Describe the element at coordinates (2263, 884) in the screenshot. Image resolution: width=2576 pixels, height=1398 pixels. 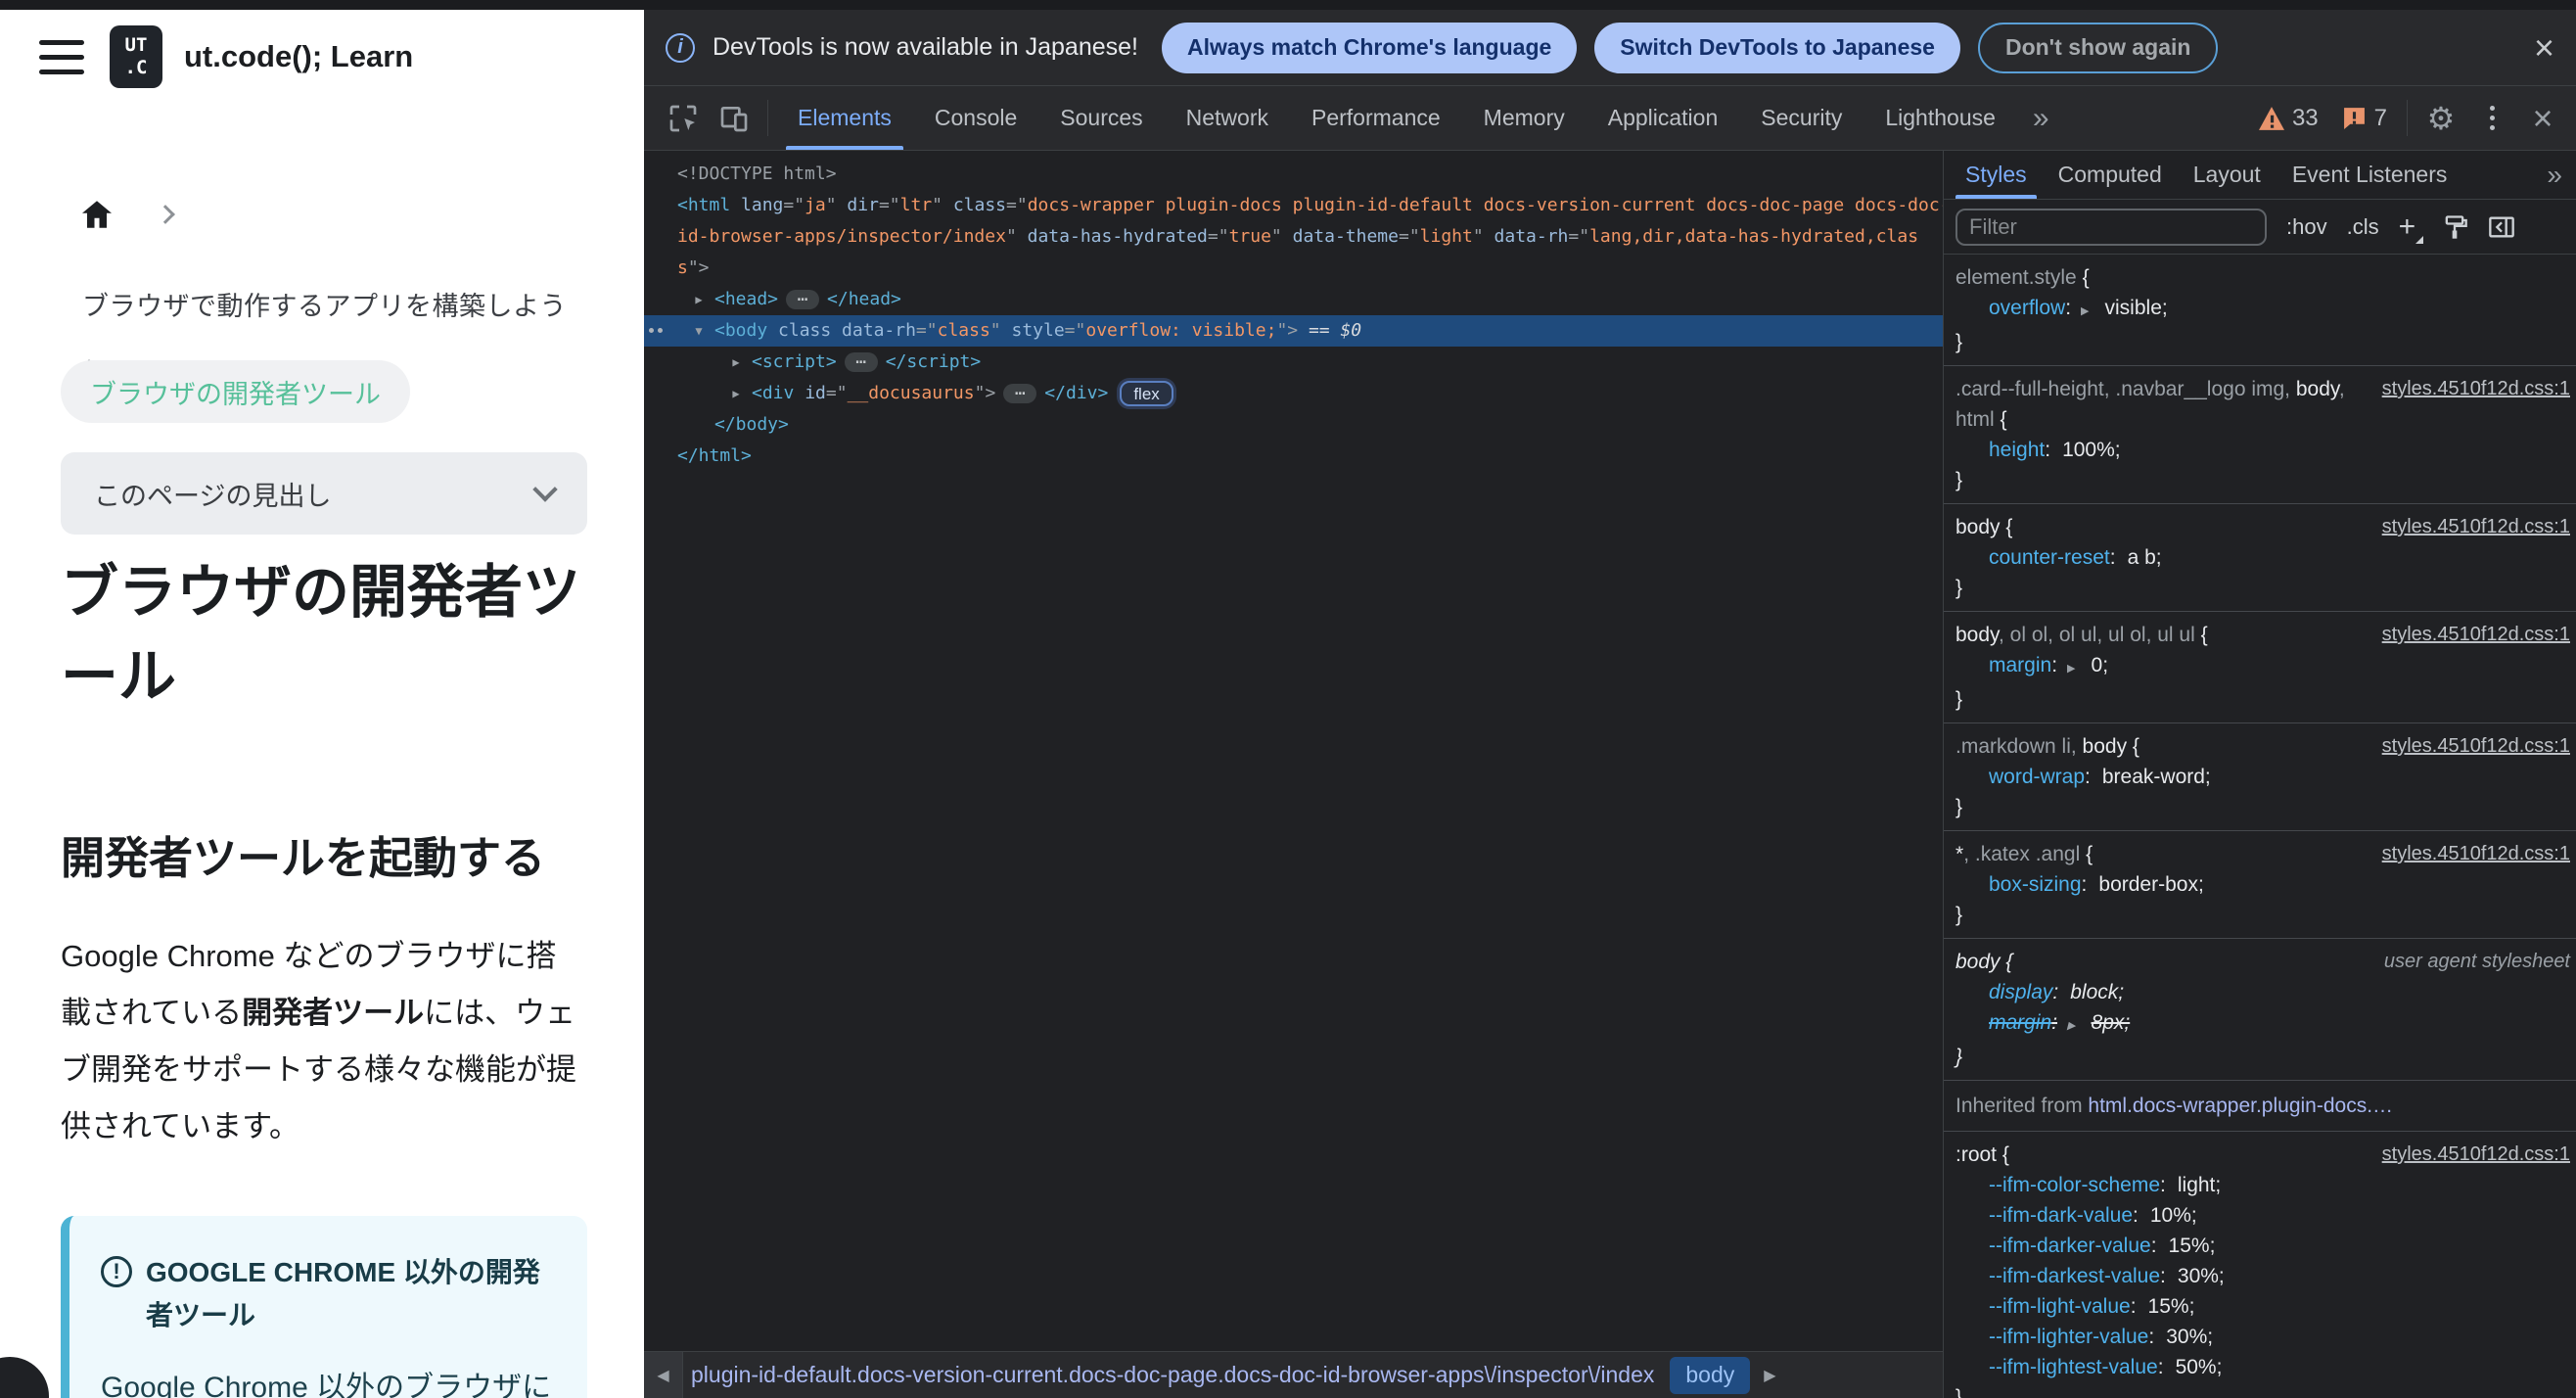
I see `css-declaration: box-sizing: border-box;` at that location.